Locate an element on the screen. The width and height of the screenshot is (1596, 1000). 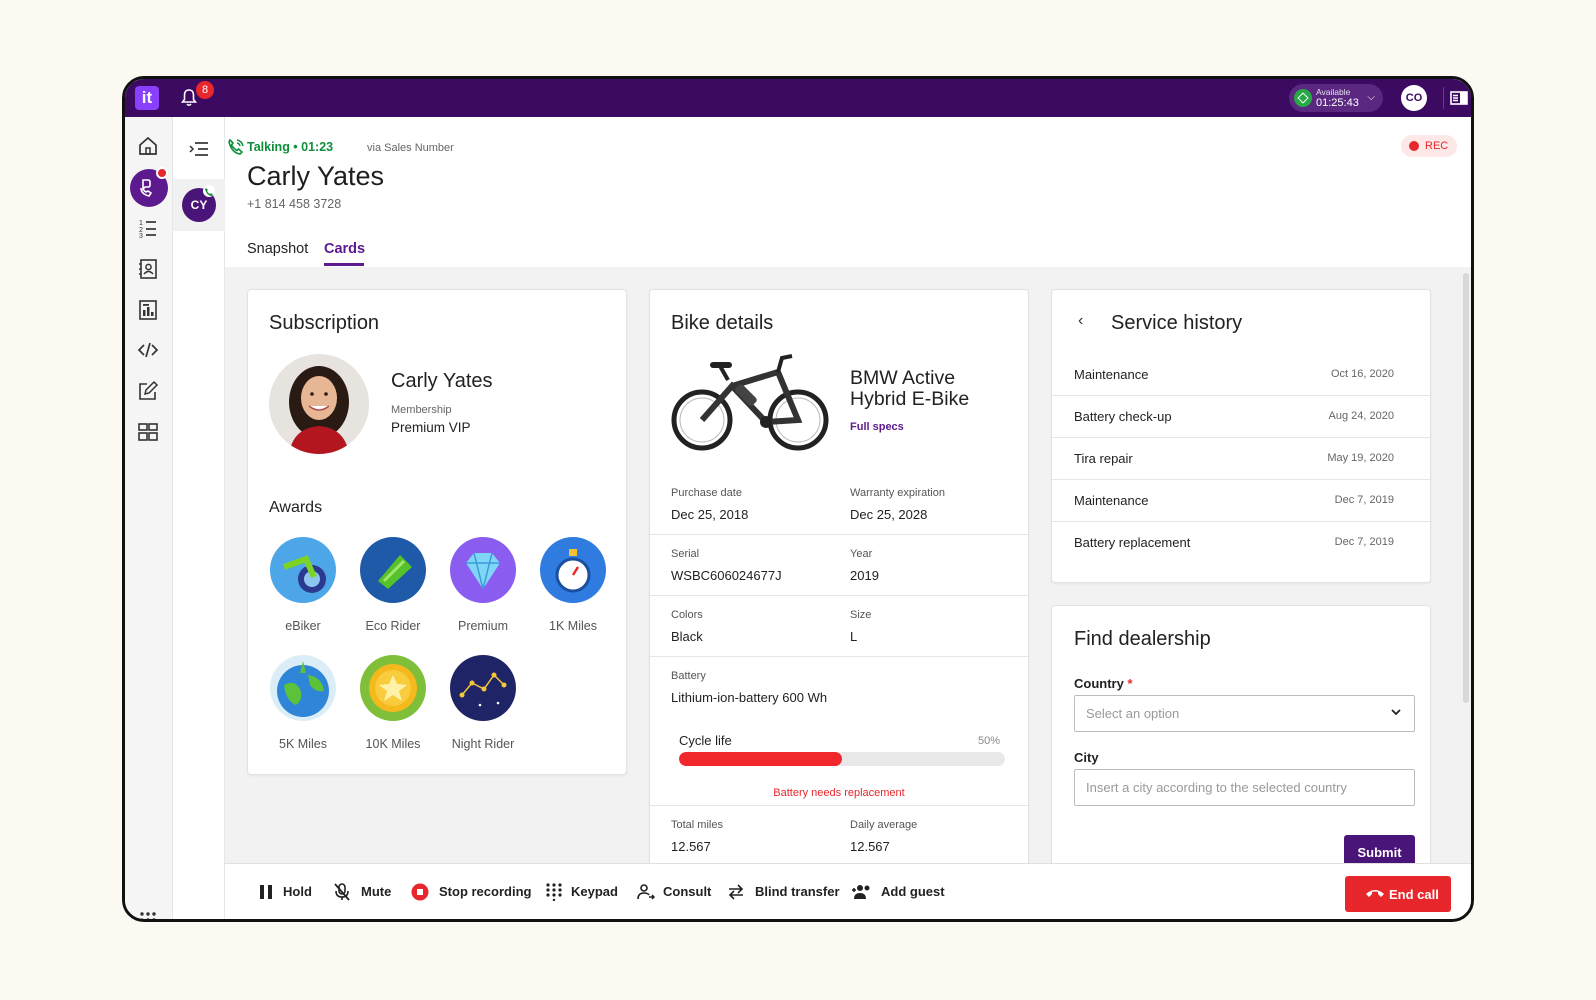
mic-off-icon is located at coordinates (342, 892).